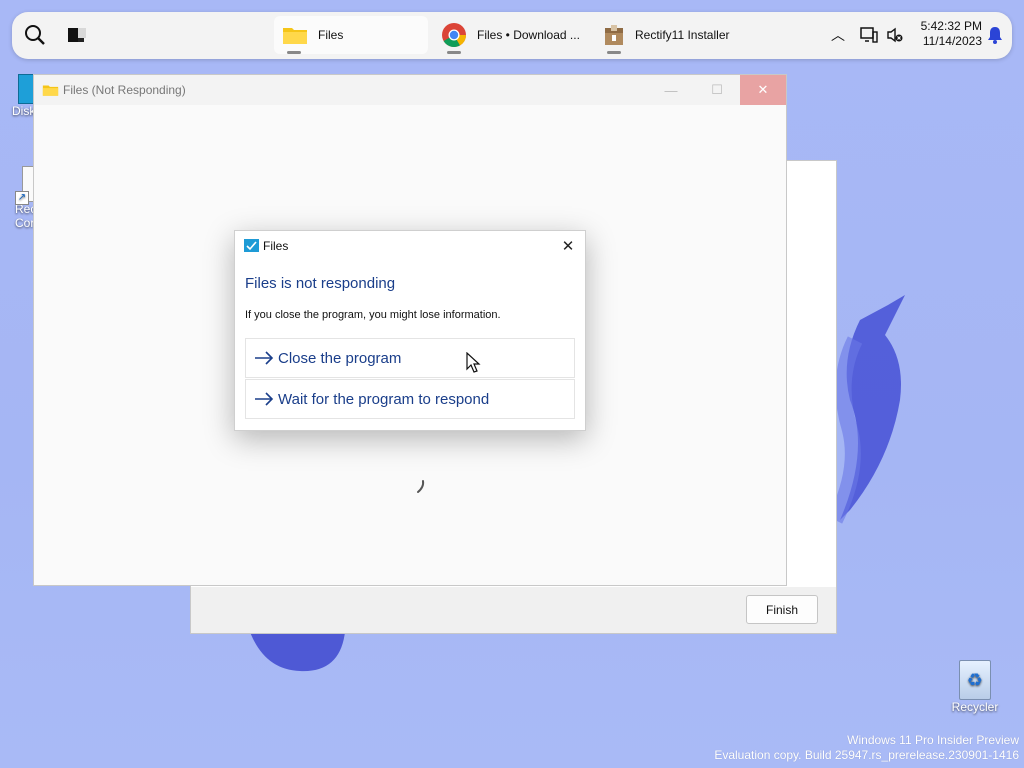 The image size is (1024, 768). I want to click on network-icon, so click(869, 35).